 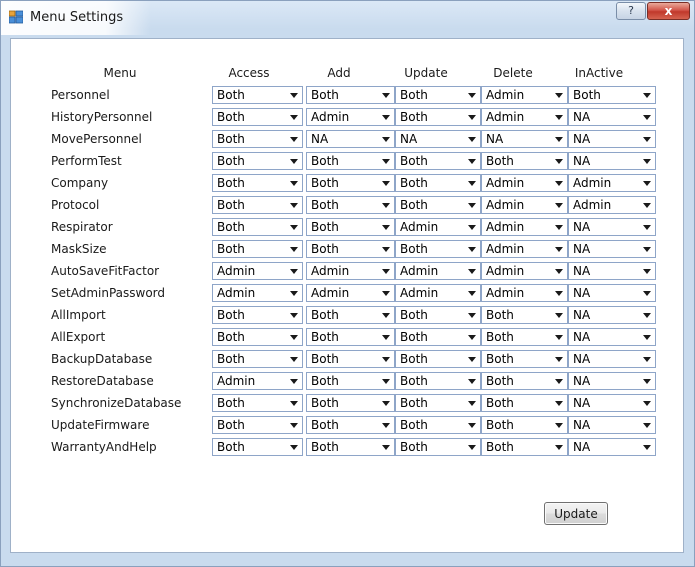 I want to click on update-dropdown: NA, so click(x=438, y=139).